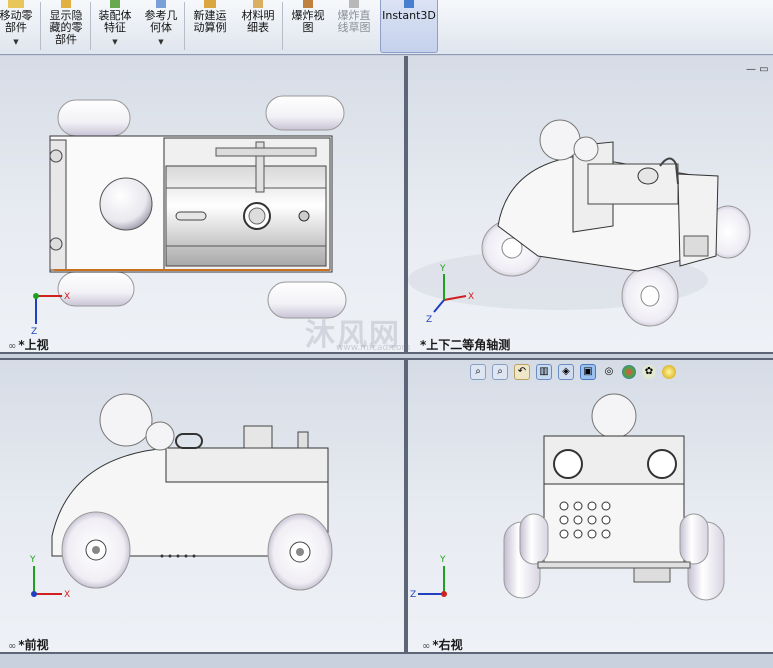 This screenshot has width=773, height=668. Describe the element at coordinates (409, 26) in the screenshot. I see `instant3d-button: Instant3D` at that location.